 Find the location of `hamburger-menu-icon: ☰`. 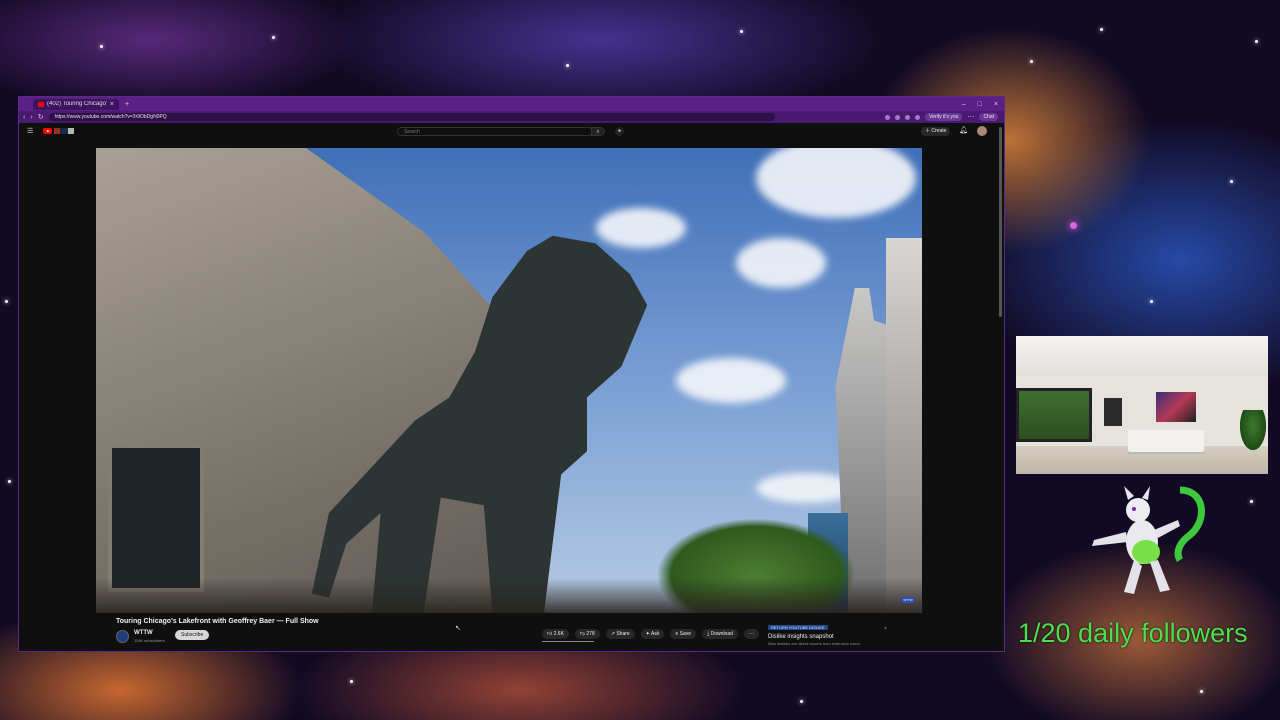

hamburger-menu-icon: ☰ is located at coordinates (30, 131).